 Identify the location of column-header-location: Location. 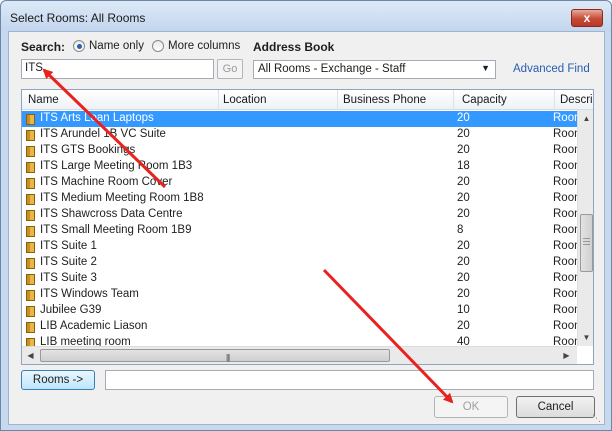
(244, 100).